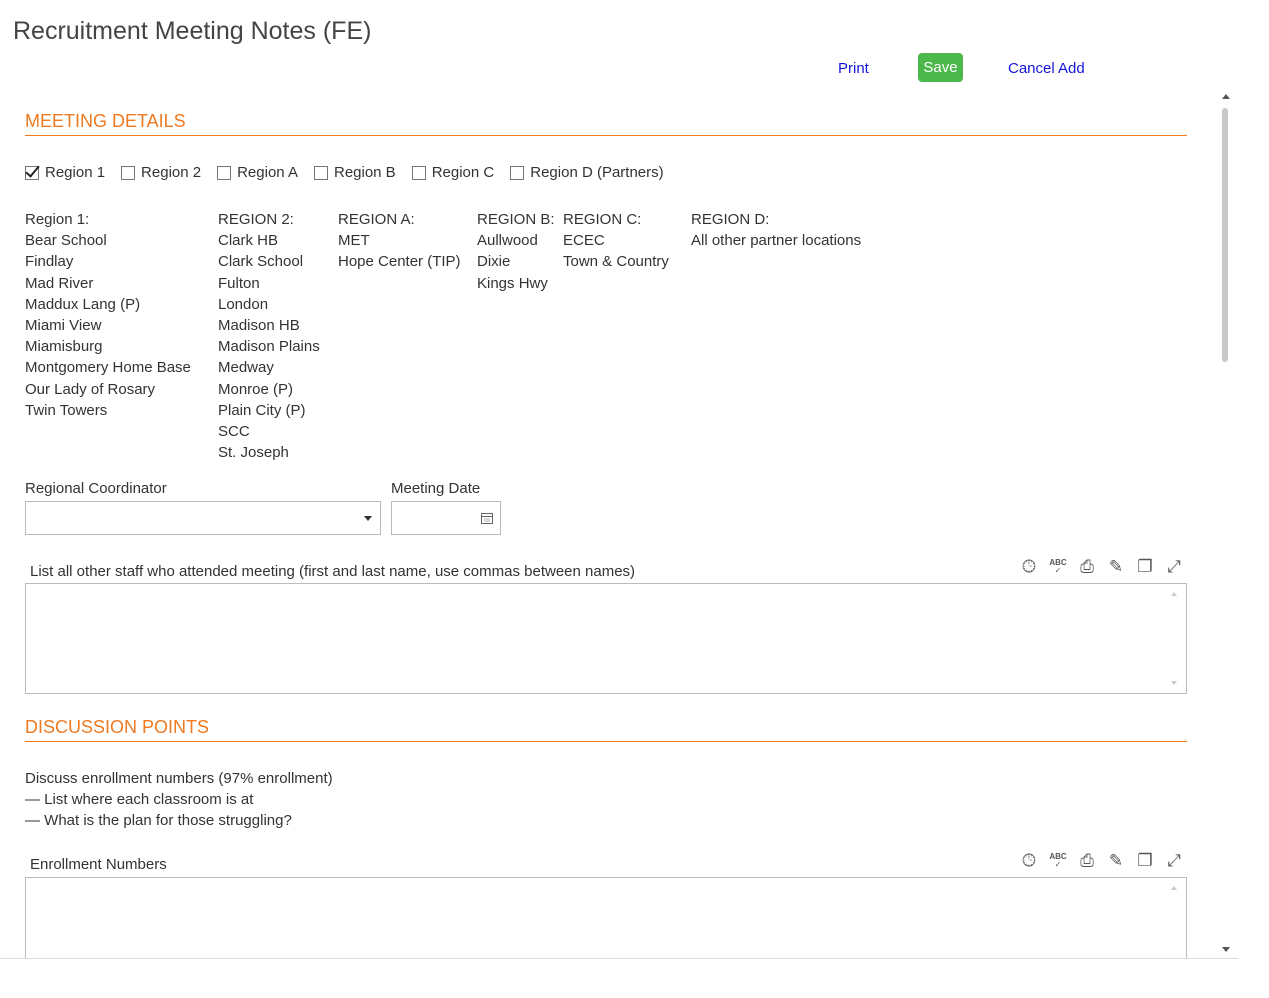 The height and width of the screenshot is (998, 1269). Describe the element at coordinates (1225, 235) in the screenshot. I see `scrollbar-thumb` at that location.